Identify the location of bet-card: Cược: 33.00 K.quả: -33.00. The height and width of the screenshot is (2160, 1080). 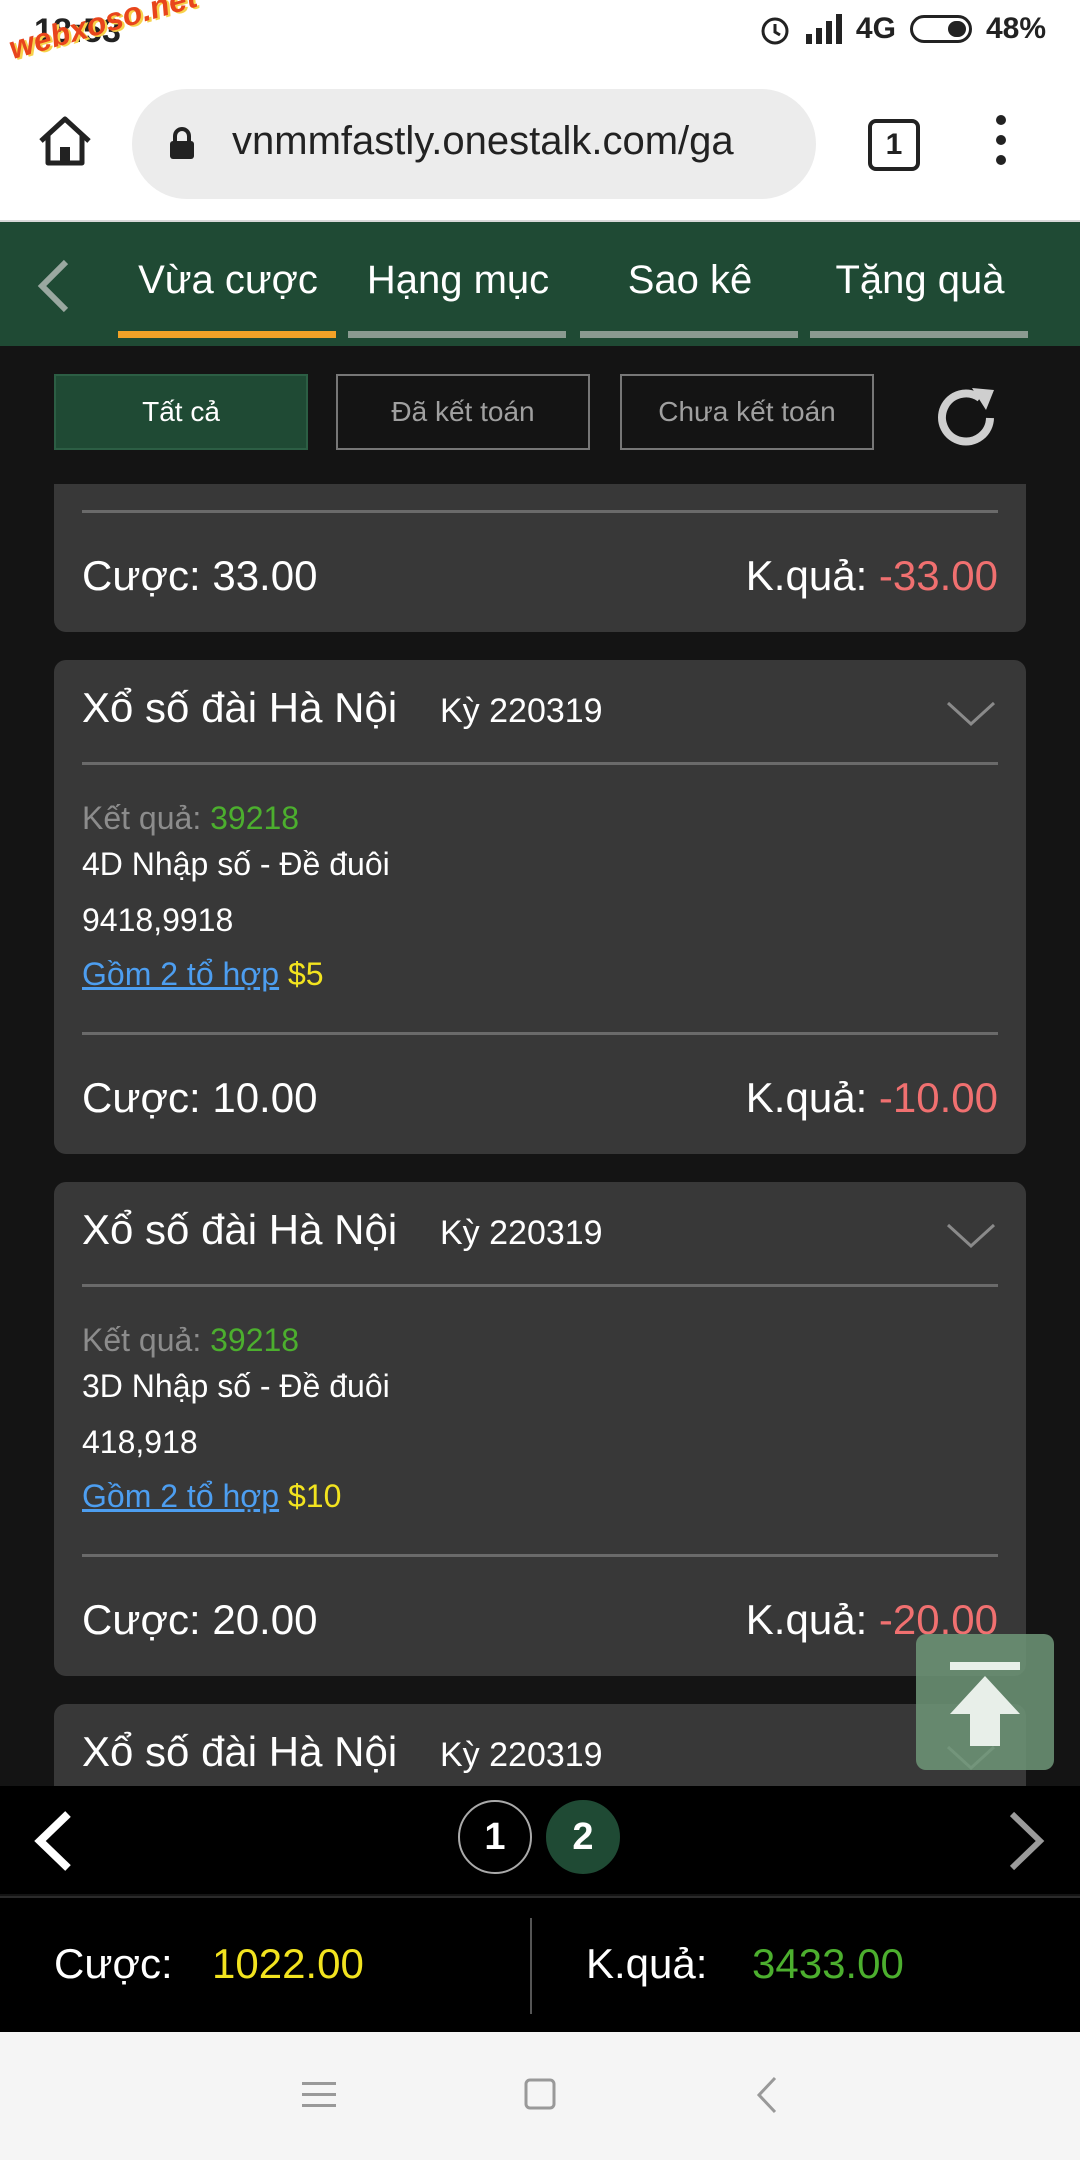
(540, 558).